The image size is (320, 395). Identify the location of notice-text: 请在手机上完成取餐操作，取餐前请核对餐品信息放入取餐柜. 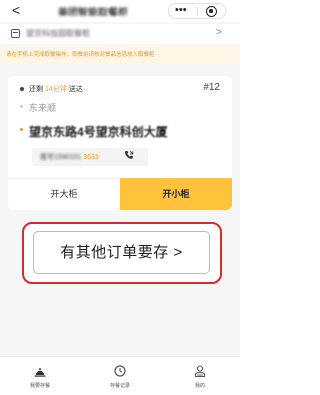
(80, 55).